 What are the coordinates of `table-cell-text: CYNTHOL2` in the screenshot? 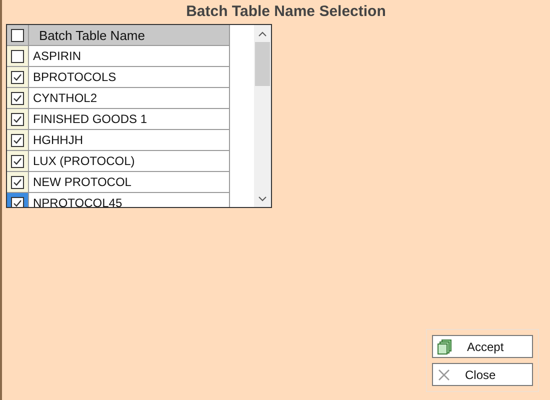 It's located at (65, 98).